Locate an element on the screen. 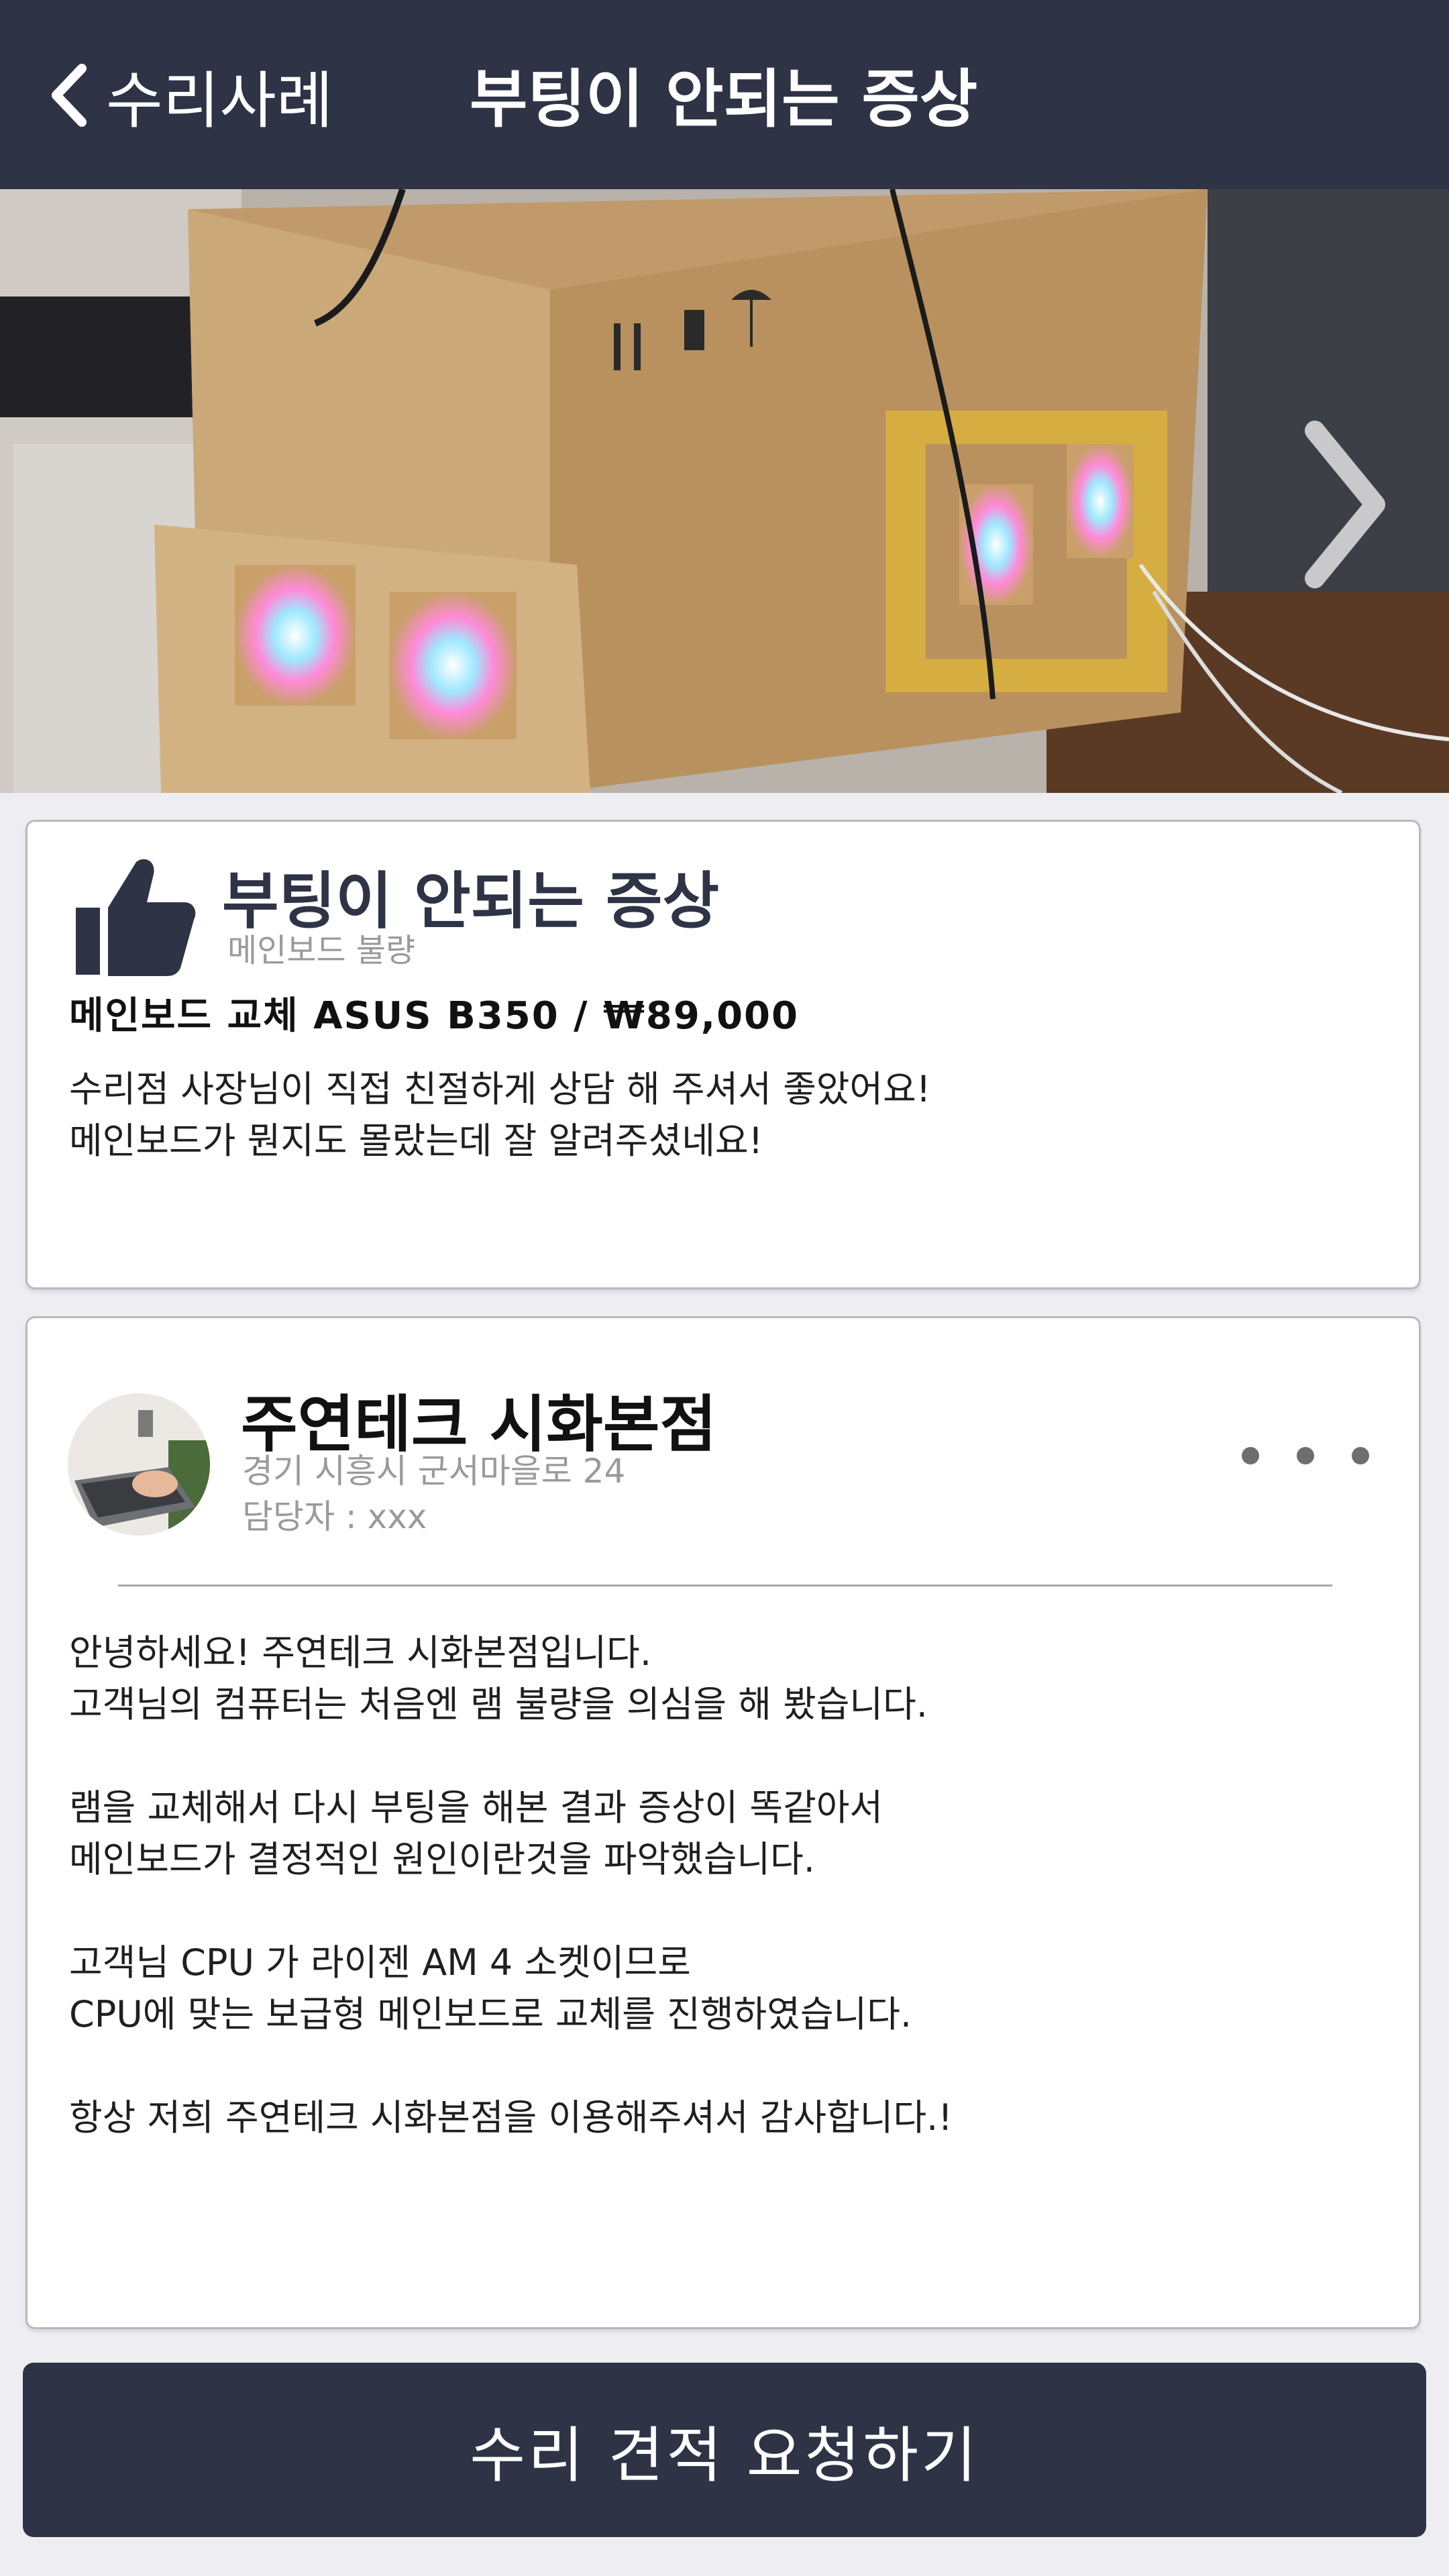 The width and height of the screenshot is (1449, 2576). request-estimate-button: 수리 견적 요청하기 is located at coordinates (724, 2450).